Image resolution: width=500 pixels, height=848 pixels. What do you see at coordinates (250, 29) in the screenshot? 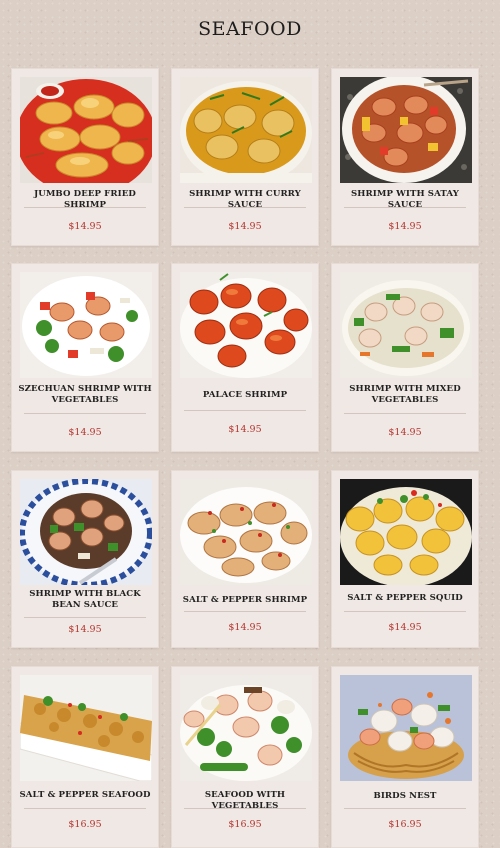
I see `page-title: SEAFOOD` at bounding box center [250, 29].